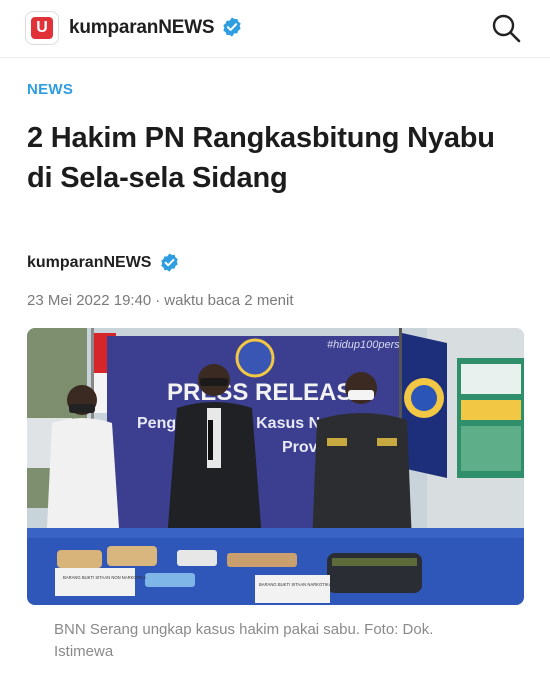 The width and height of the screenshot is (550, 680). What do you see at coordinates (506, 28) in the screenshot?
I see `search-icon` at bounding box center [506, 28].